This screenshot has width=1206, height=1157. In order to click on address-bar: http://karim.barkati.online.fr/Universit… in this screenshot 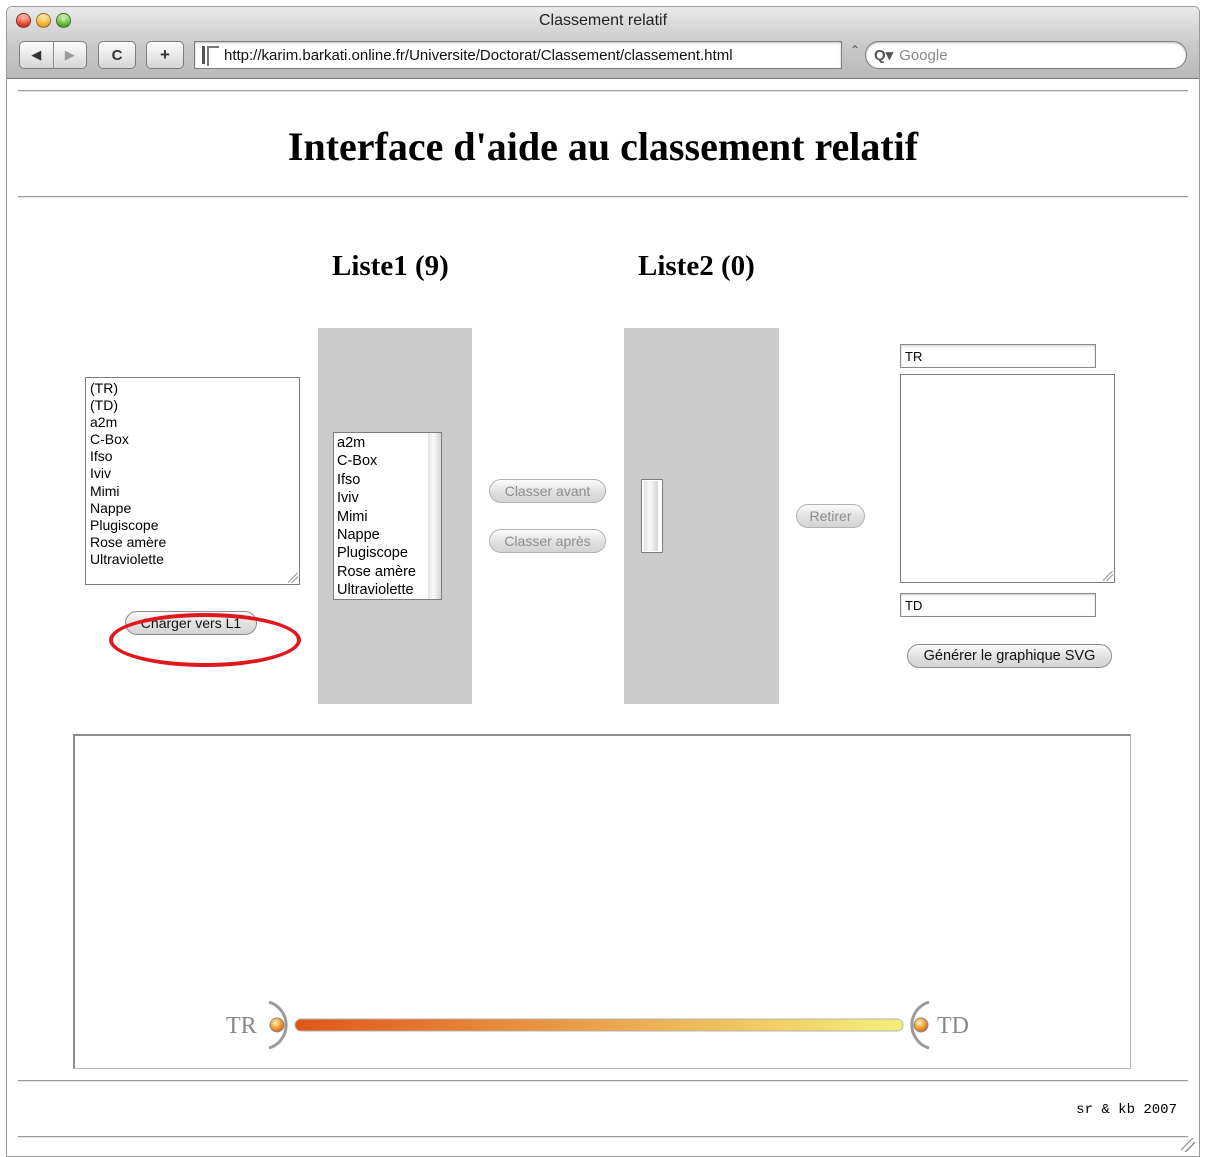, I will do `click(518, 55)`.